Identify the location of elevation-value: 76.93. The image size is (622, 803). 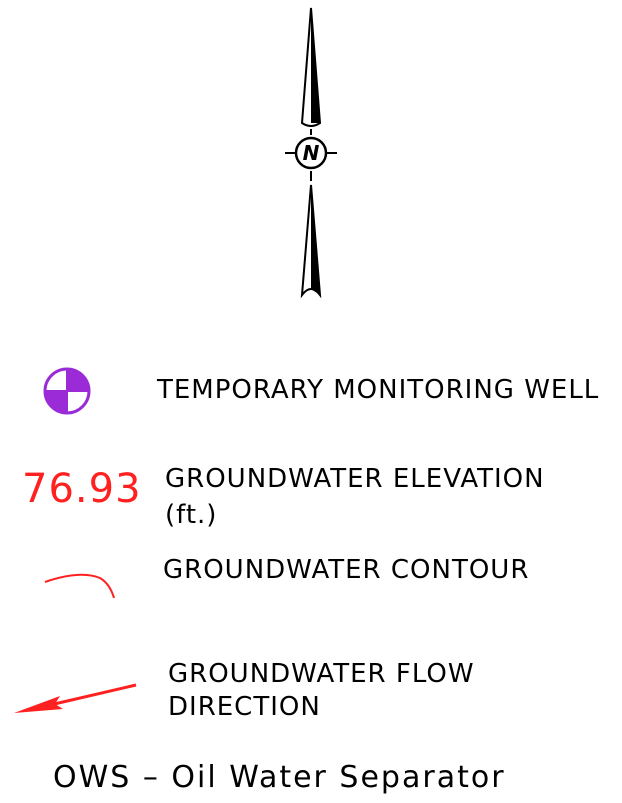
(82, 489).